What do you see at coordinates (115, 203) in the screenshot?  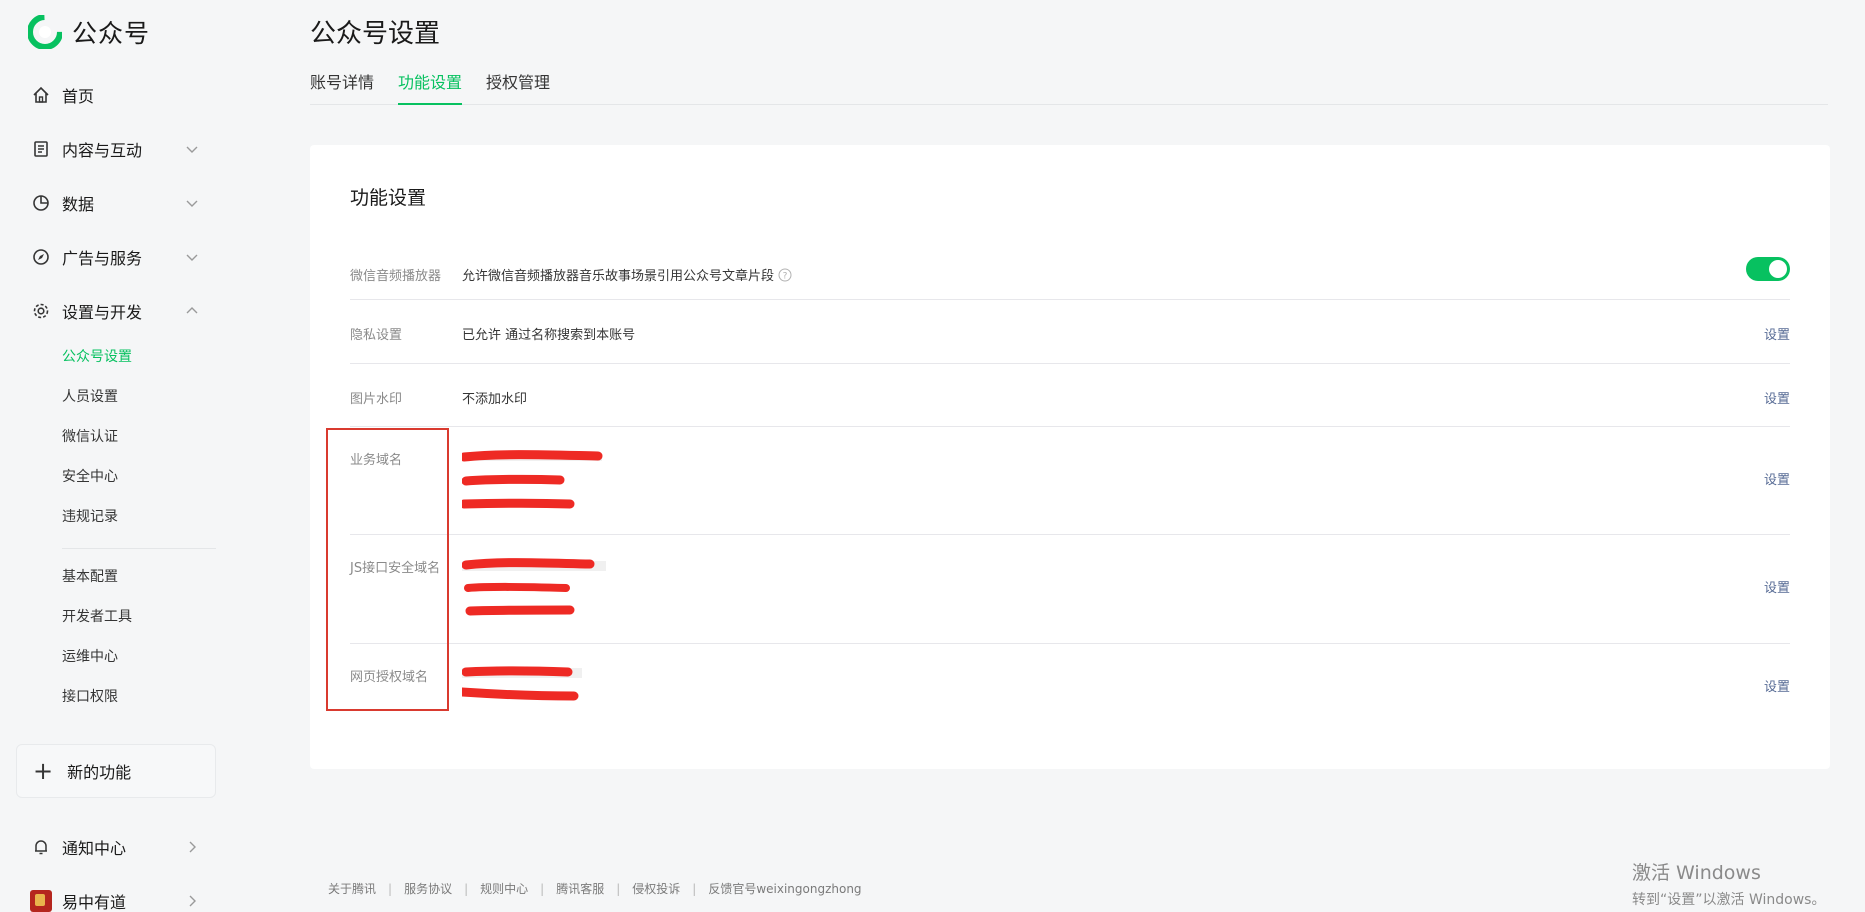 I see `nav-data: 数据` at bounding box center [115, 203].